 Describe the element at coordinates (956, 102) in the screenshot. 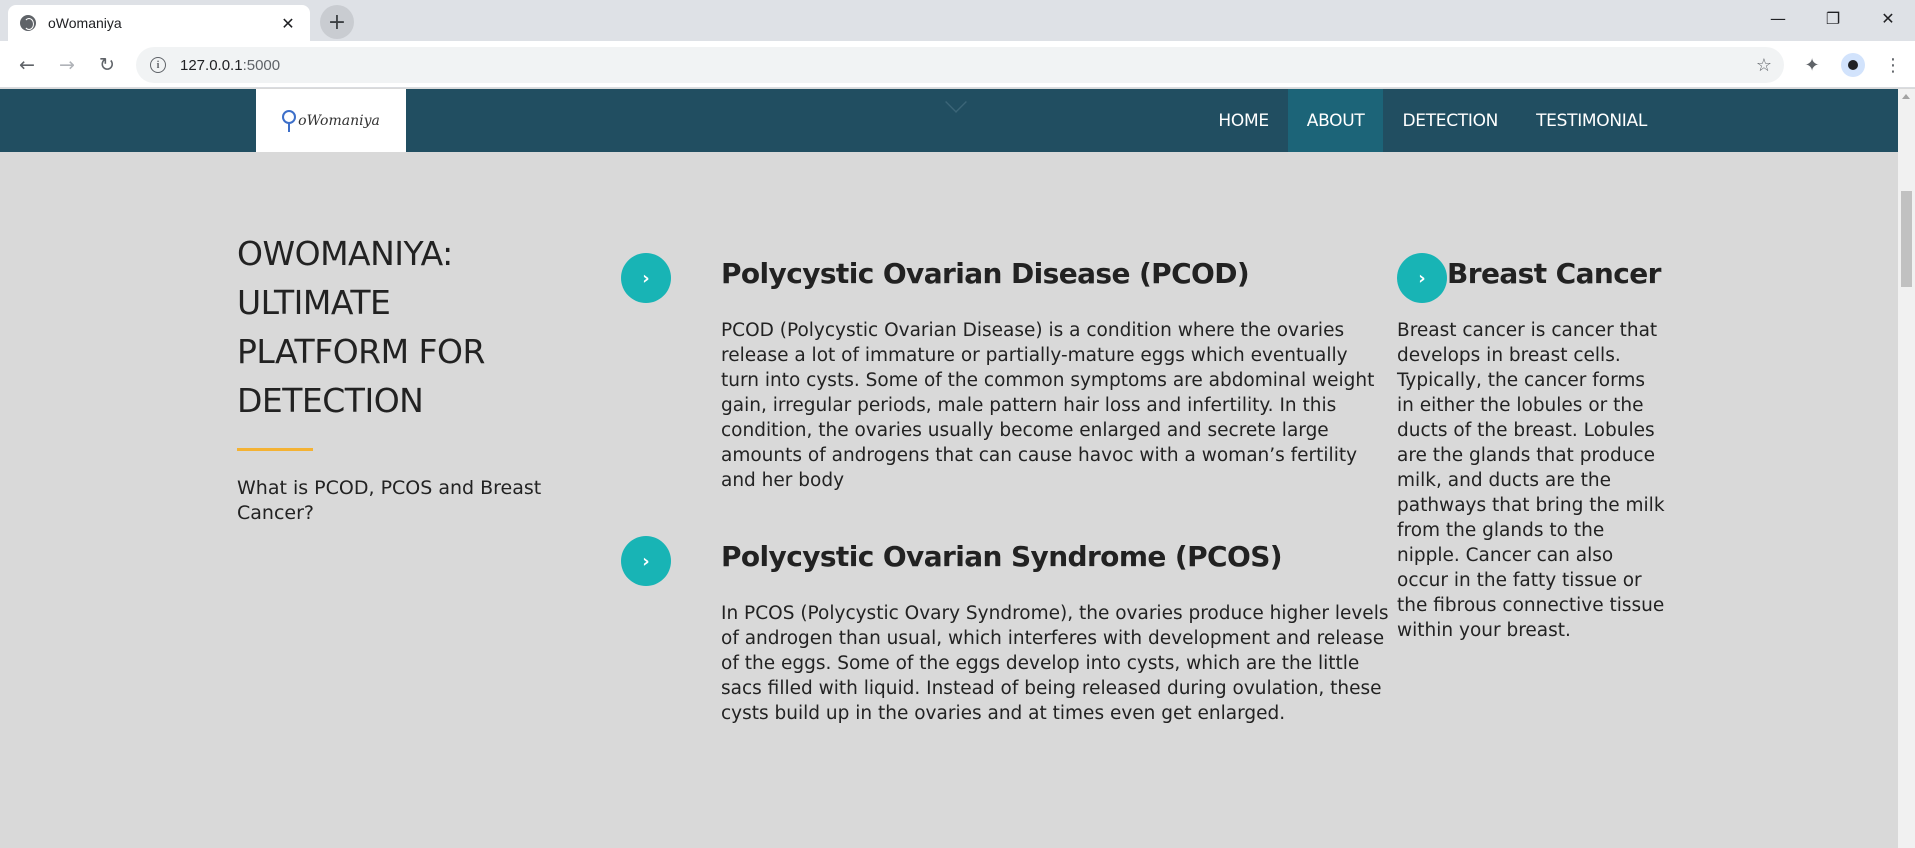

I see `chevron-down-icon` at that location.